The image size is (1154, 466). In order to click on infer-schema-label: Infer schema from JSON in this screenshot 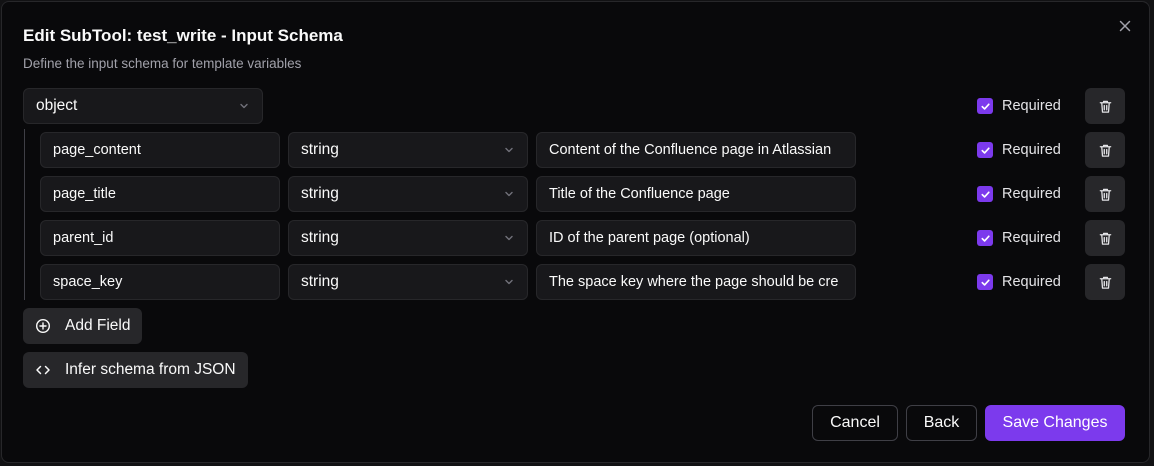, I will do `click(150, 369)`.